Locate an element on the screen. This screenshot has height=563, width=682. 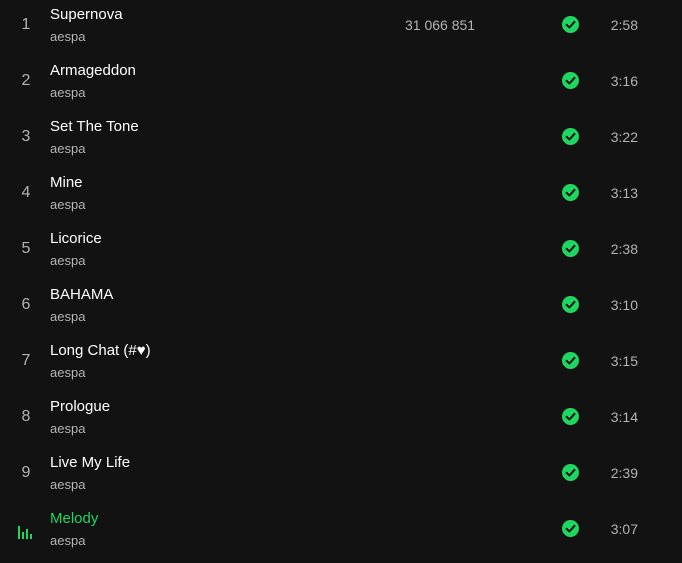
track-row: 3 Set The Tone aespa 3:22 is located at coordinates (341, 140).